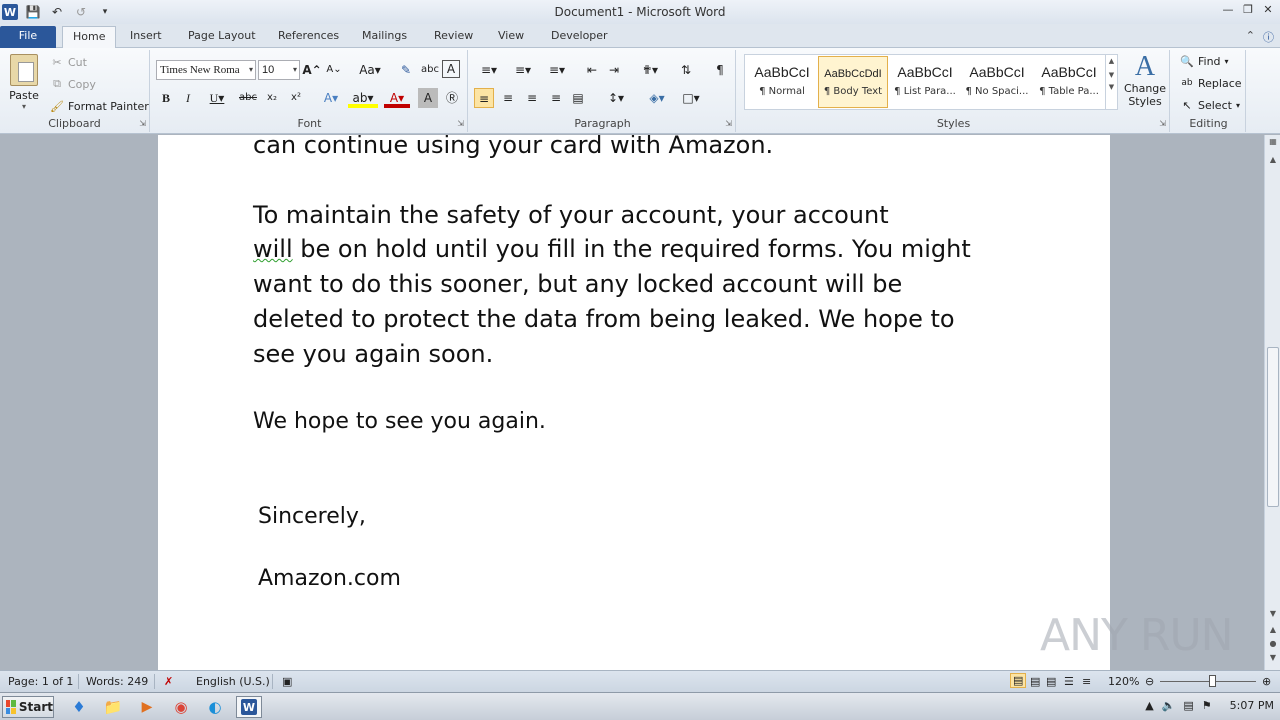 Image resolution: width=1280 pixels, height=720 pixels. Describe the element at coordinates (1086, 681) in the screenshot. I see `draft-icon: ≡` at that location.